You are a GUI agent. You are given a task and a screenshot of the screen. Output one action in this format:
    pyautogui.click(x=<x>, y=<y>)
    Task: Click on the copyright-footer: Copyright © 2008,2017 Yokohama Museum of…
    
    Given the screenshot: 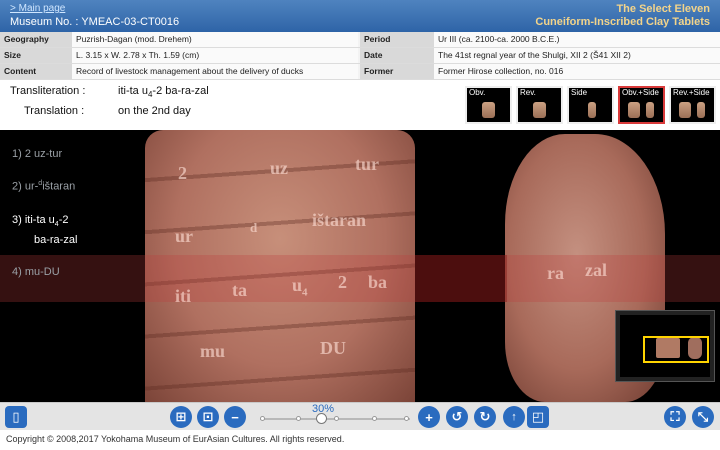 What is the action you would take?
    pyautogui.click(x=360, y=440)
    